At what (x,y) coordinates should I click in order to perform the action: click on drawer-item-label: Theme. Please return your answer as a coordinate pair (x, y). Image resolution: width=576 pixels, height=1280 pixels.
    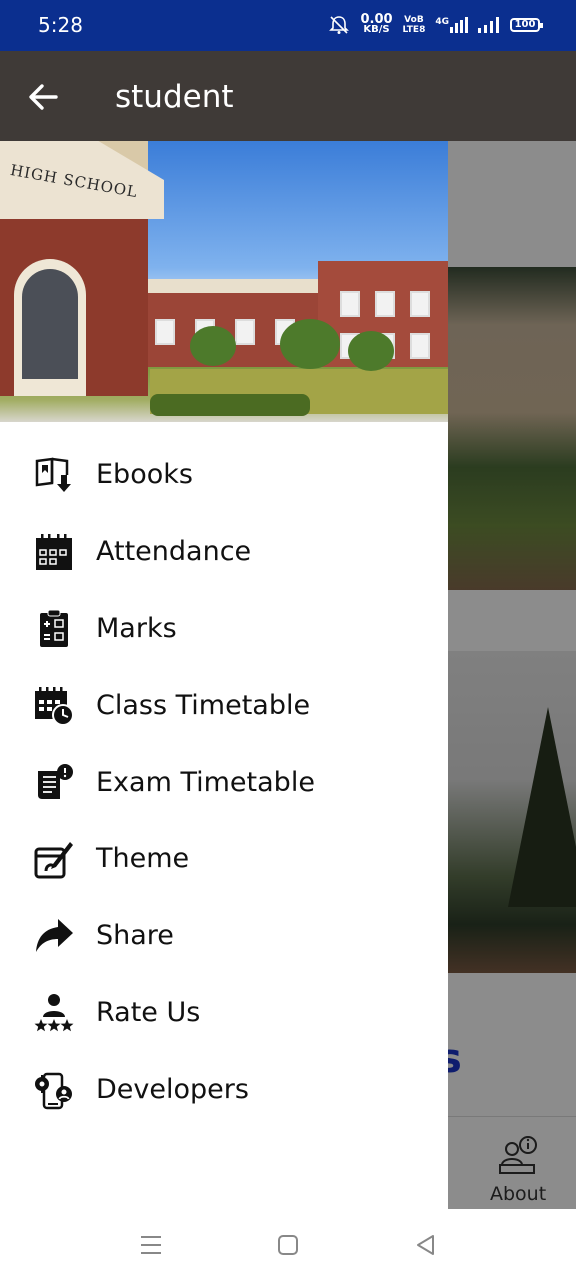
    Looking at the image, I should click on (143, 859).